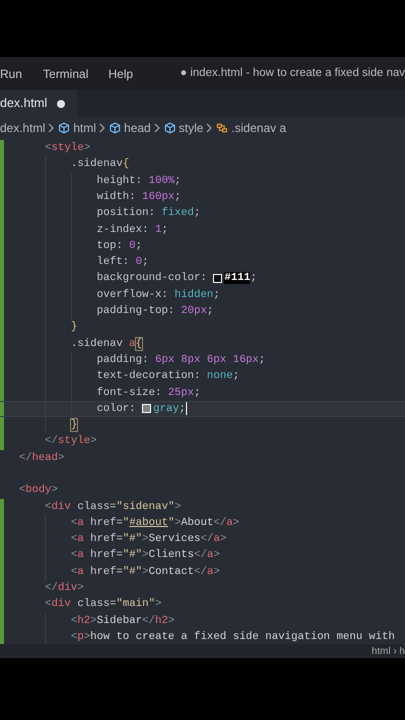  Describe the element at coordinates (158, 295) in the screenshot. I see `code-text: overflow-x: hidden;` at that location.